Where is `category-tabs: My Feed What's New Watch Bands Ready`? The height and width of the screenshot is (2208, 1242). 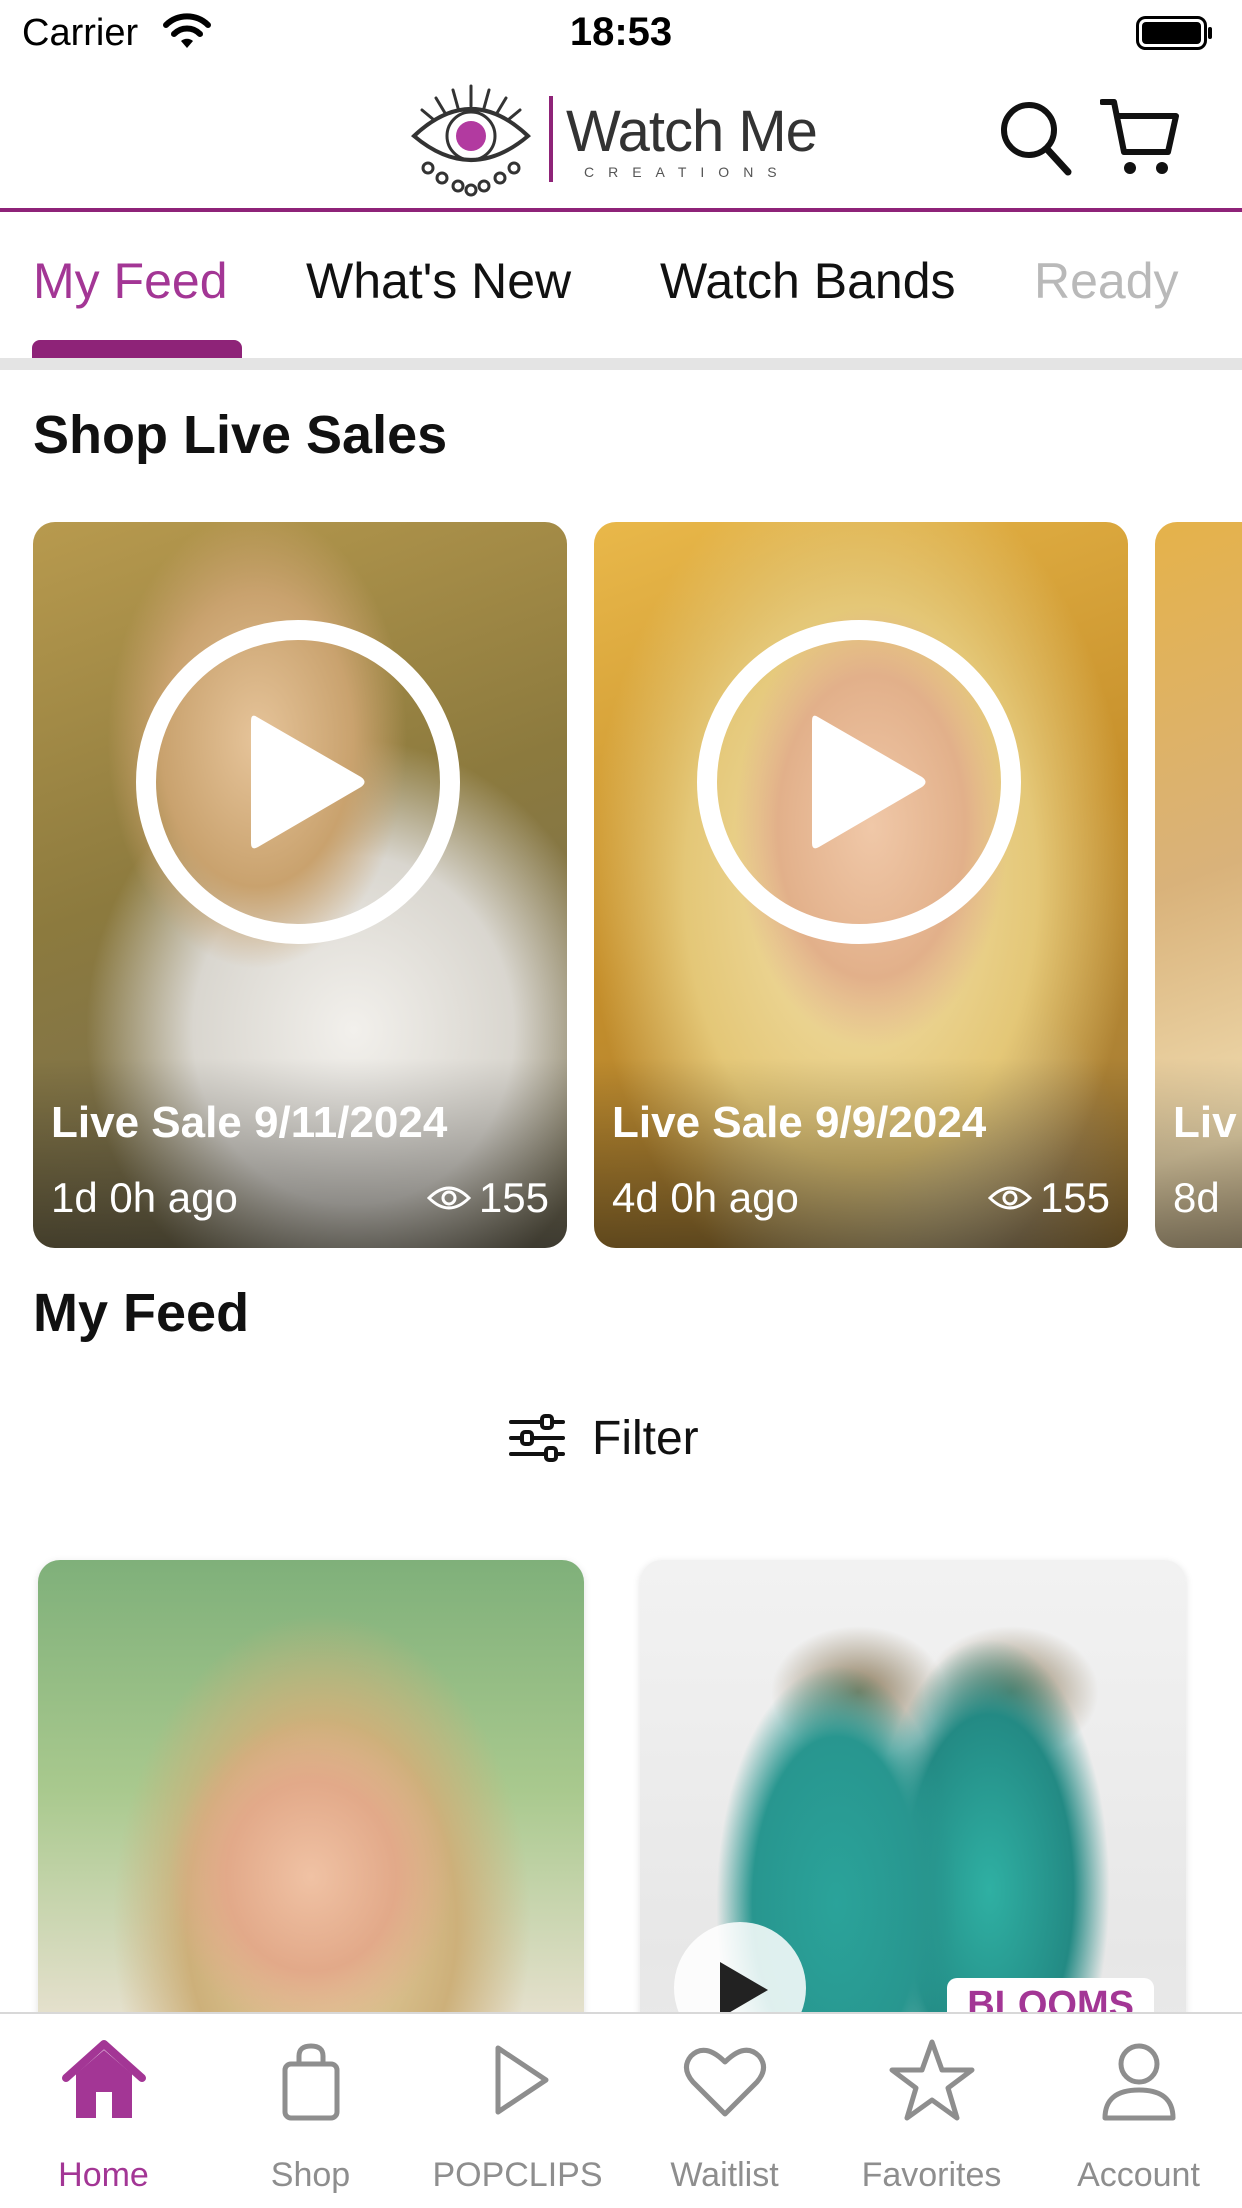 category-tabs: My Feed What's New Watch Bands Ready is located at coordinates (621, 289).